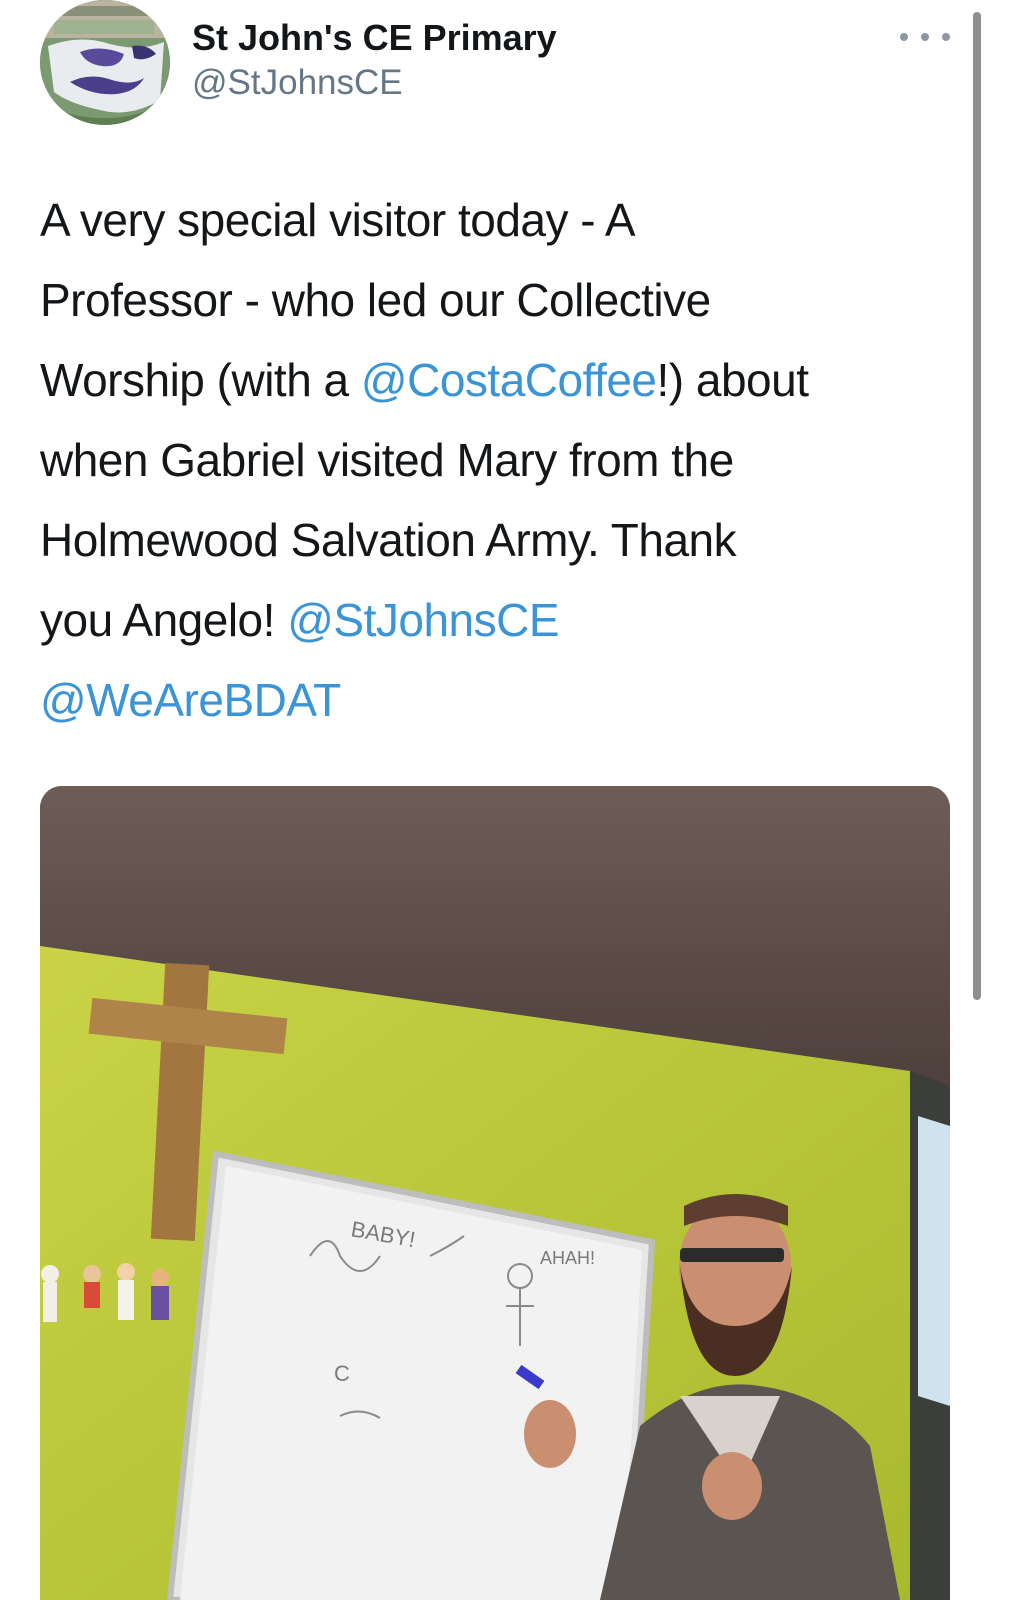 Image resolution: width=1010 pixels, height=1600 pixels. I want to click on mention-stjohnsce: @StJohnsCE, so click(423, 620).